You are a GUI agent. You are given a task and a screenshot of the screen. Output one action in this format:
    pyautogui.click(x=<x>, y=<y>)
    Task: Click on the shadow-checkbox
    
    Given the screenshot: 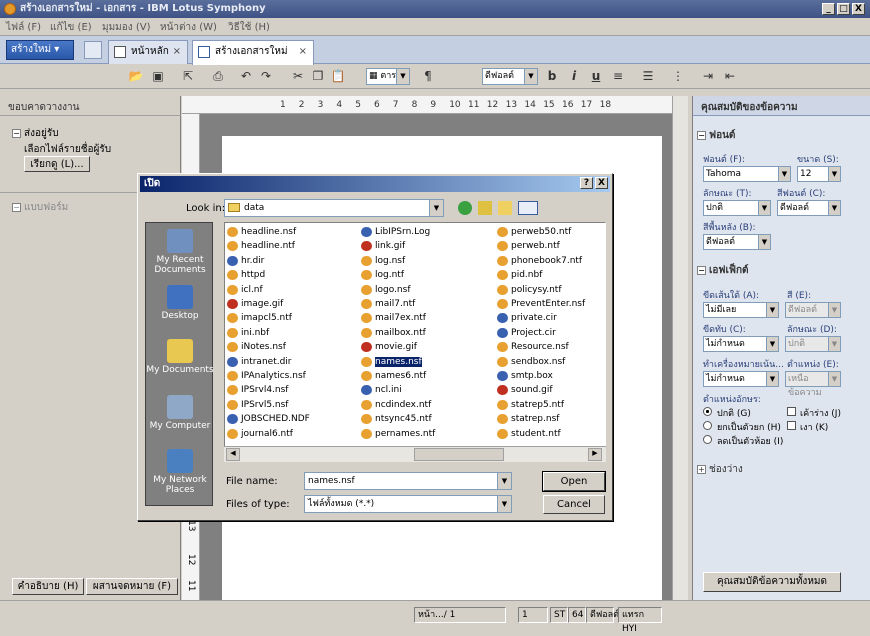 What is the action you would take?
    pyautogui.click(x=791, y=425)
    